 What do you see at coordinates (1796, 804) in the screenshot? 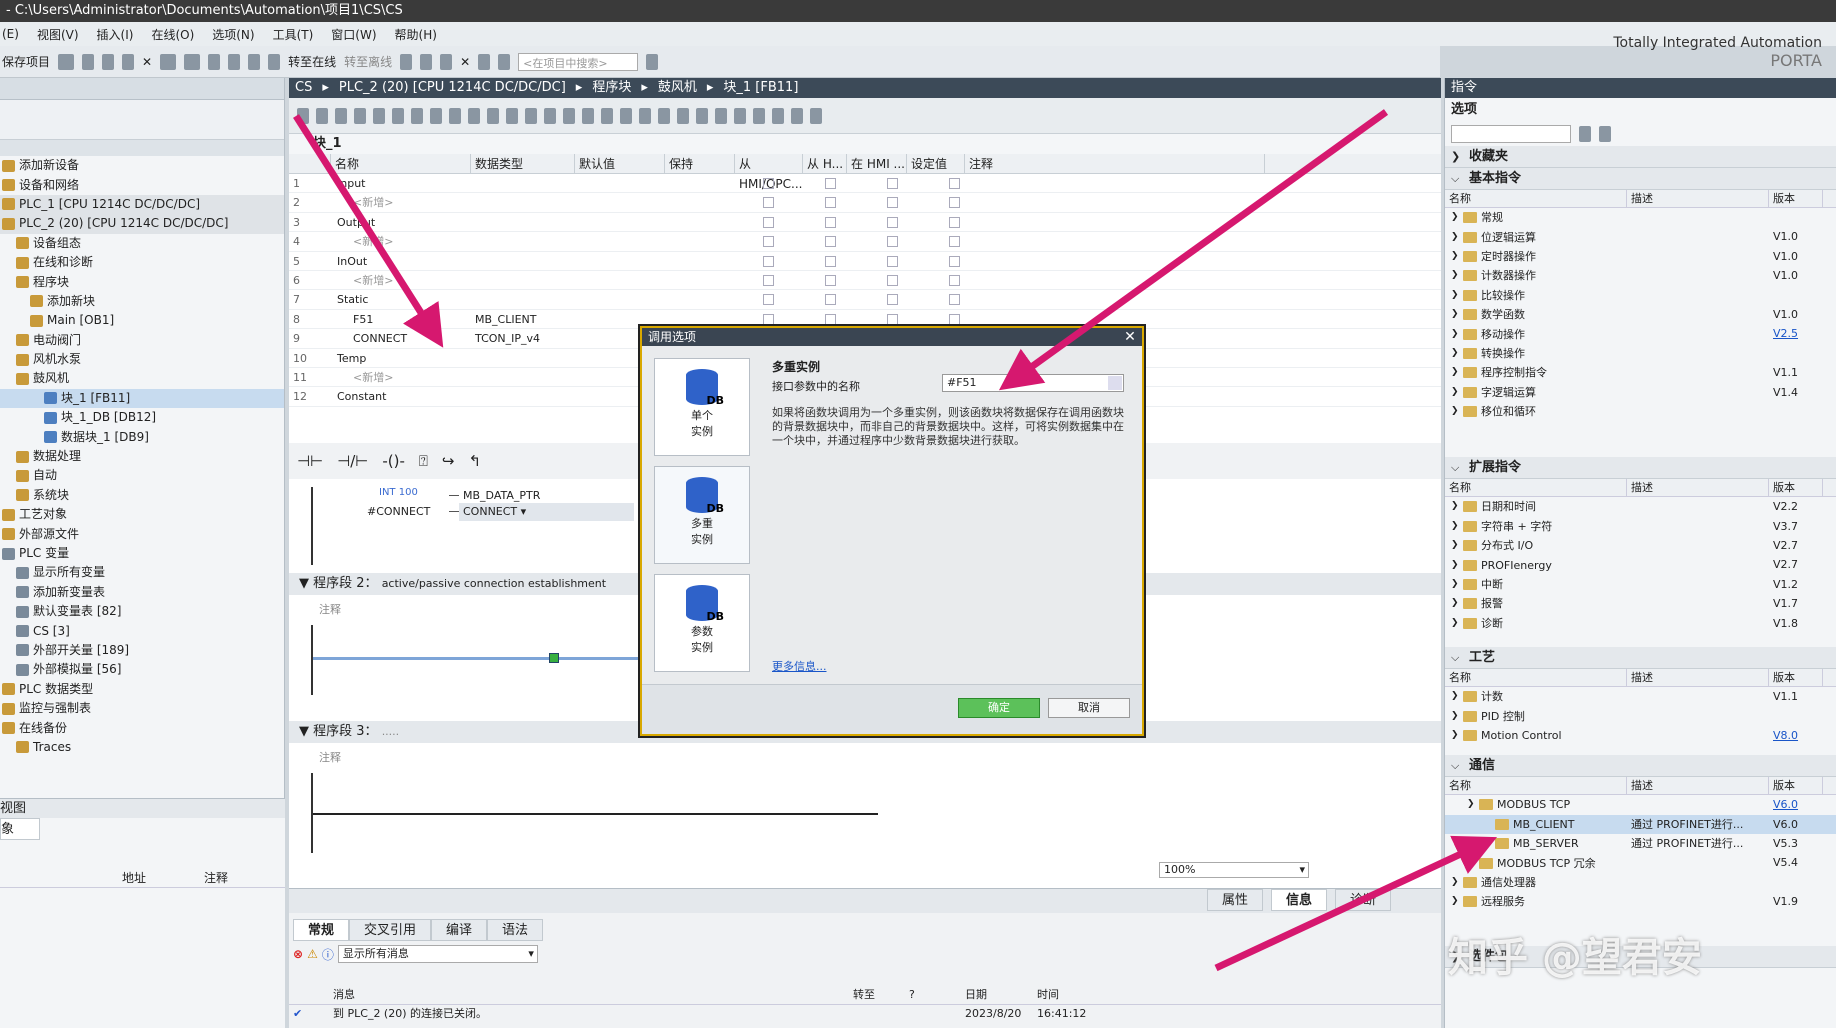
I see `instr-item-version: V6.0` at bounding box center [1796, 804].